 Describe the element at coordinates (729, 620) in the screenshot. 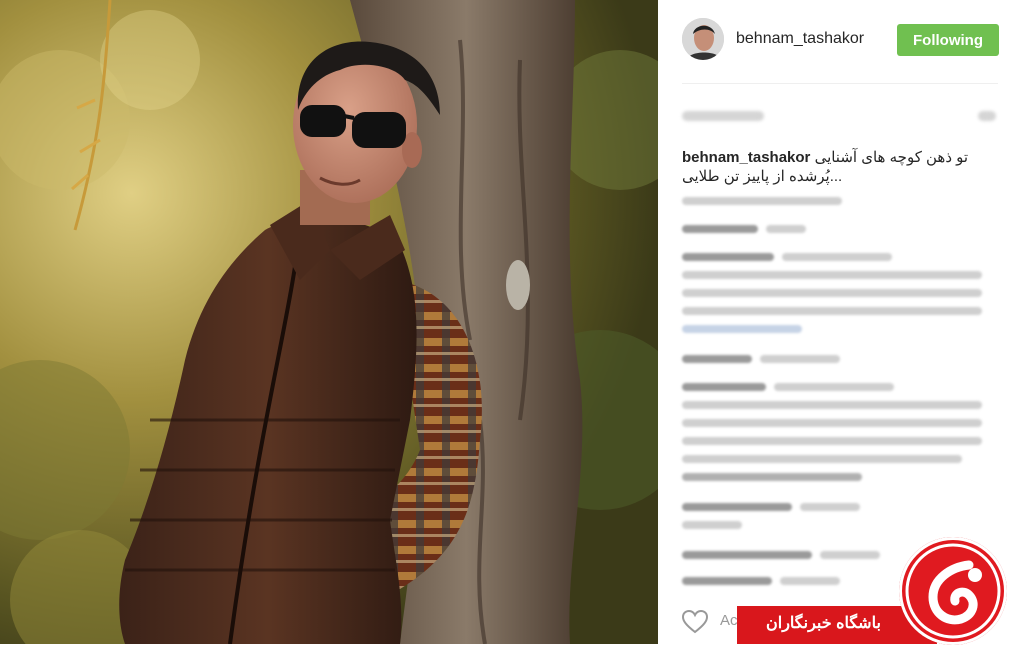

I see `comment-input: Ac` at that location.